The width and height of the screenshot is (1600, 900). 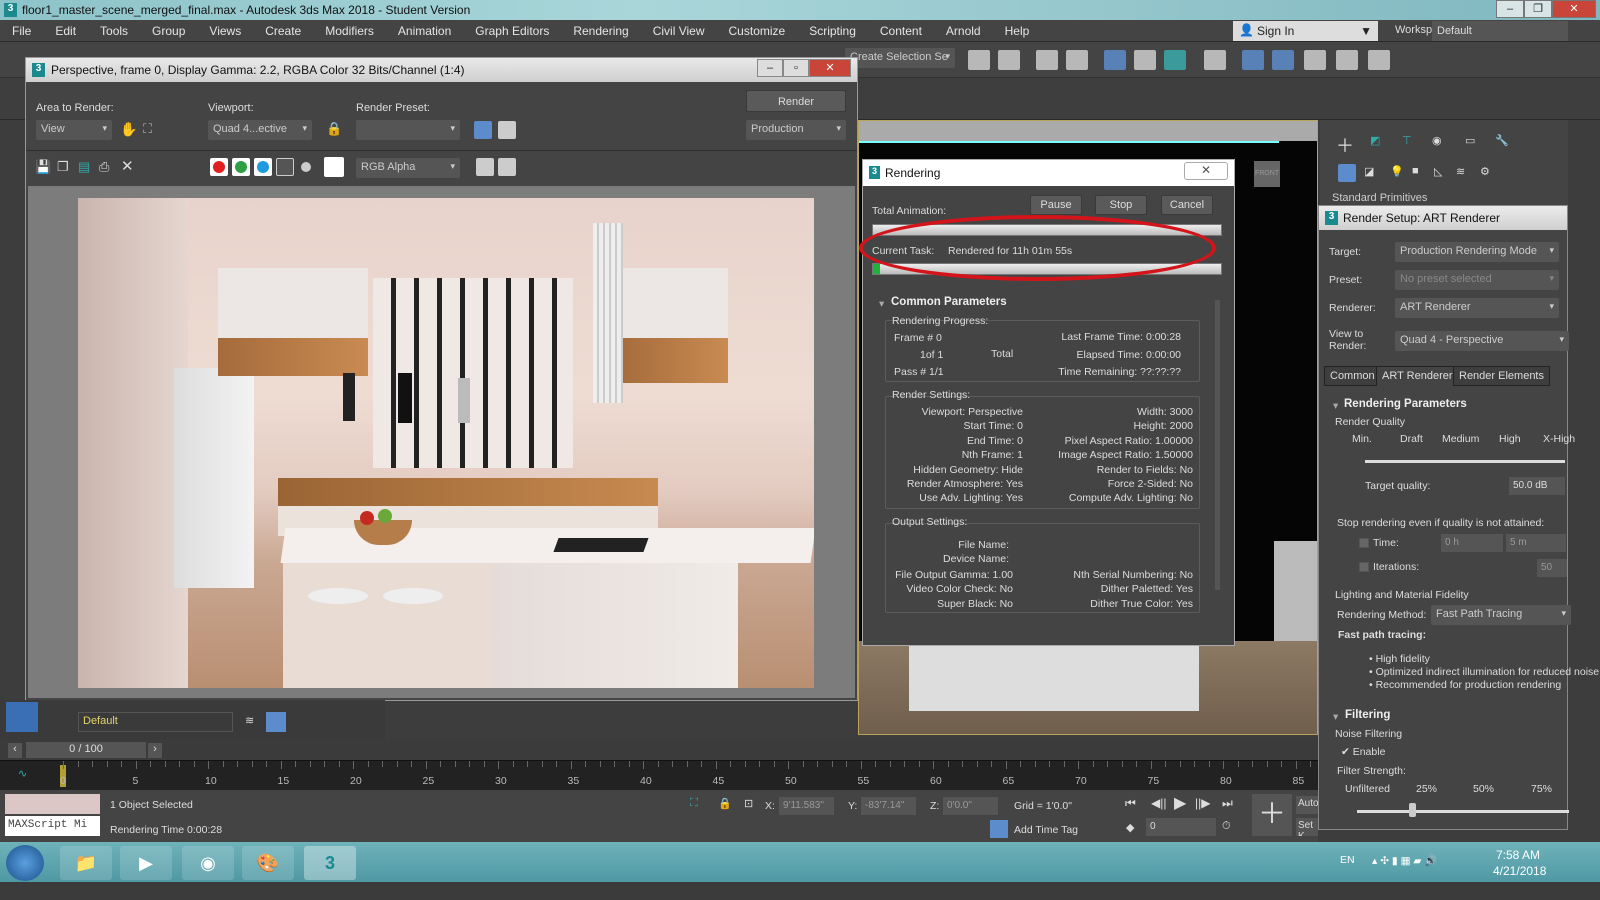 What do you see at coordinates (1283, 60) in the screenshot?
I see `rendered-frame-window-icon` at bounding box center [1283, 60].